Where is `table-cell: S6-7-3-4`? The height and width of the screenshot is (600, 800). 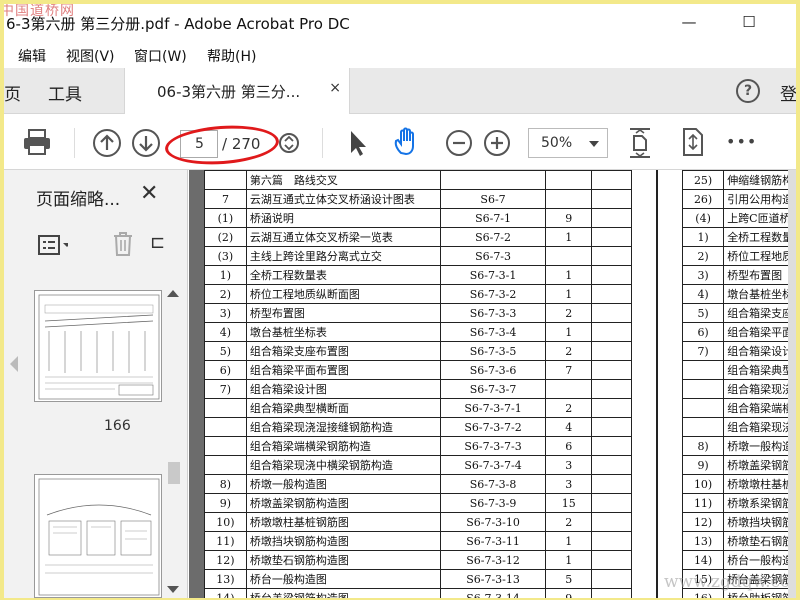 table-cell: S6-7-3-4 is located at coordinates (493, 332).